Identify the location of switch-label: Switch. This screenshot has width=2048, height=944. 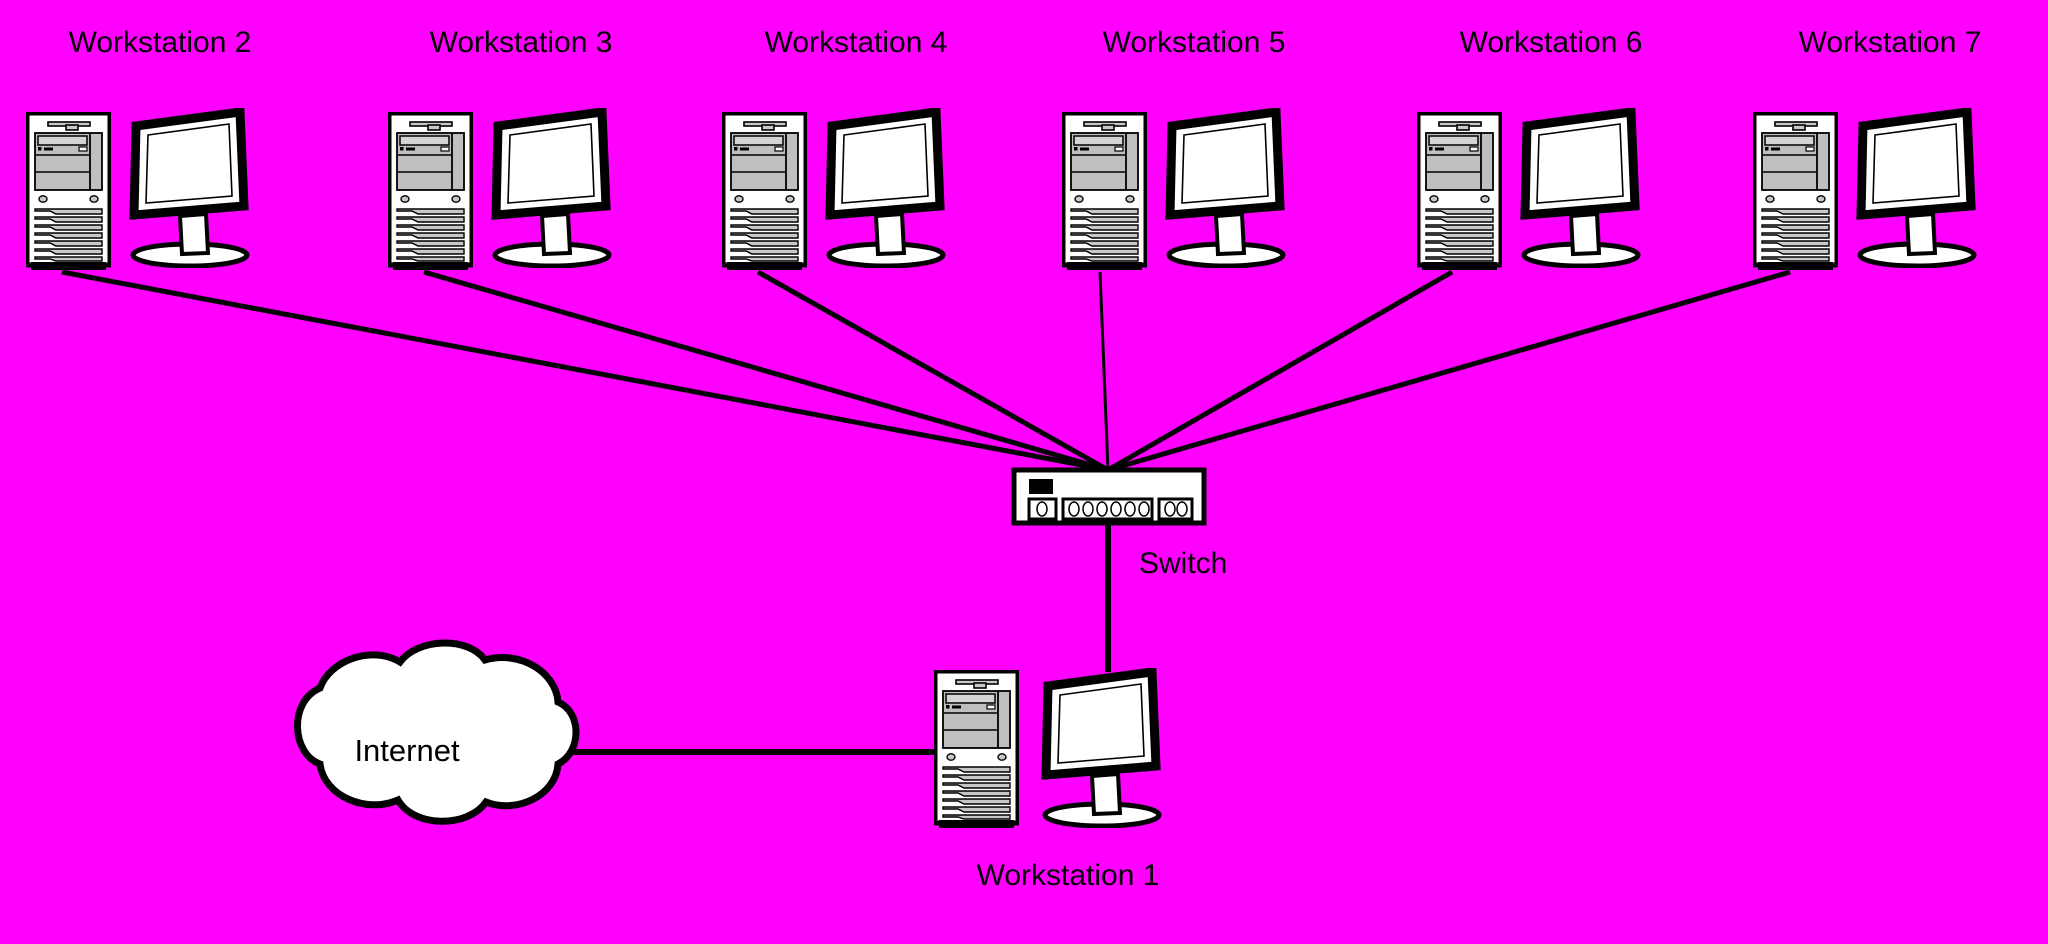
(1183, 563).